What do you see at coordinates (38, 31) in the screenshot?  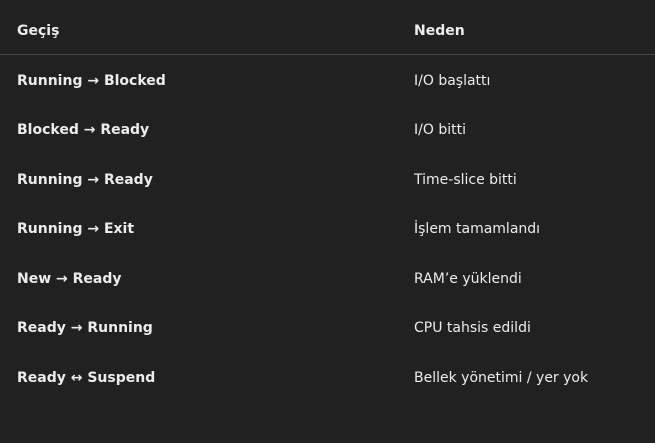 I see `header-transition: Geçiş` at bounding box center [38, 31].